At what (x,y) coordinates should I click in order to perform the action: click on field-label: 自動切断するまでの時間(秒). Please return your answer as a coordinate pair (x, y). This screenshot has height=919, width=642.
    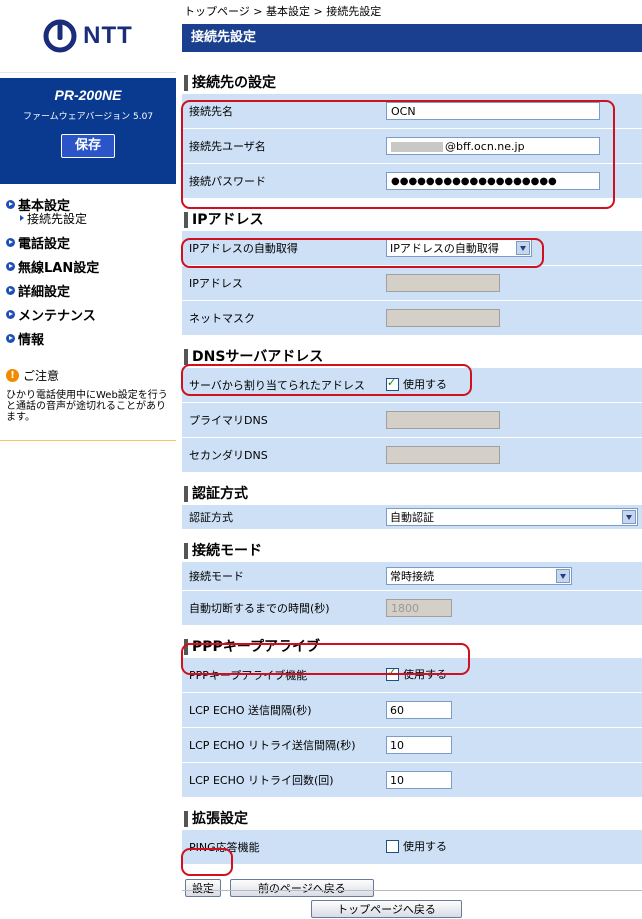
    Looking at the image, I should click on (281, 608).